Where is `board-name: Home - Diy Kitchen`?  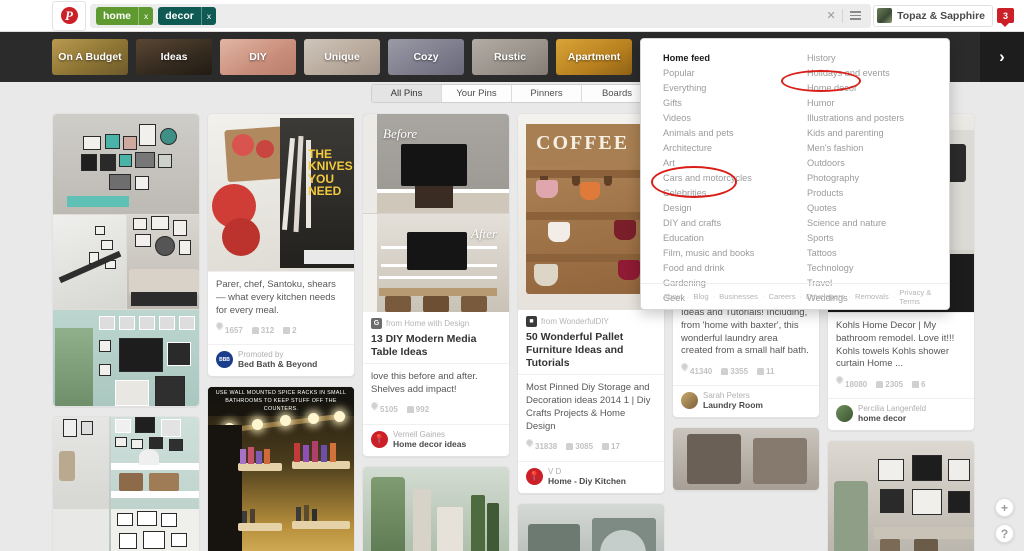 board-name: Home - Diy Kitchen is located at coordinates (587, 481).